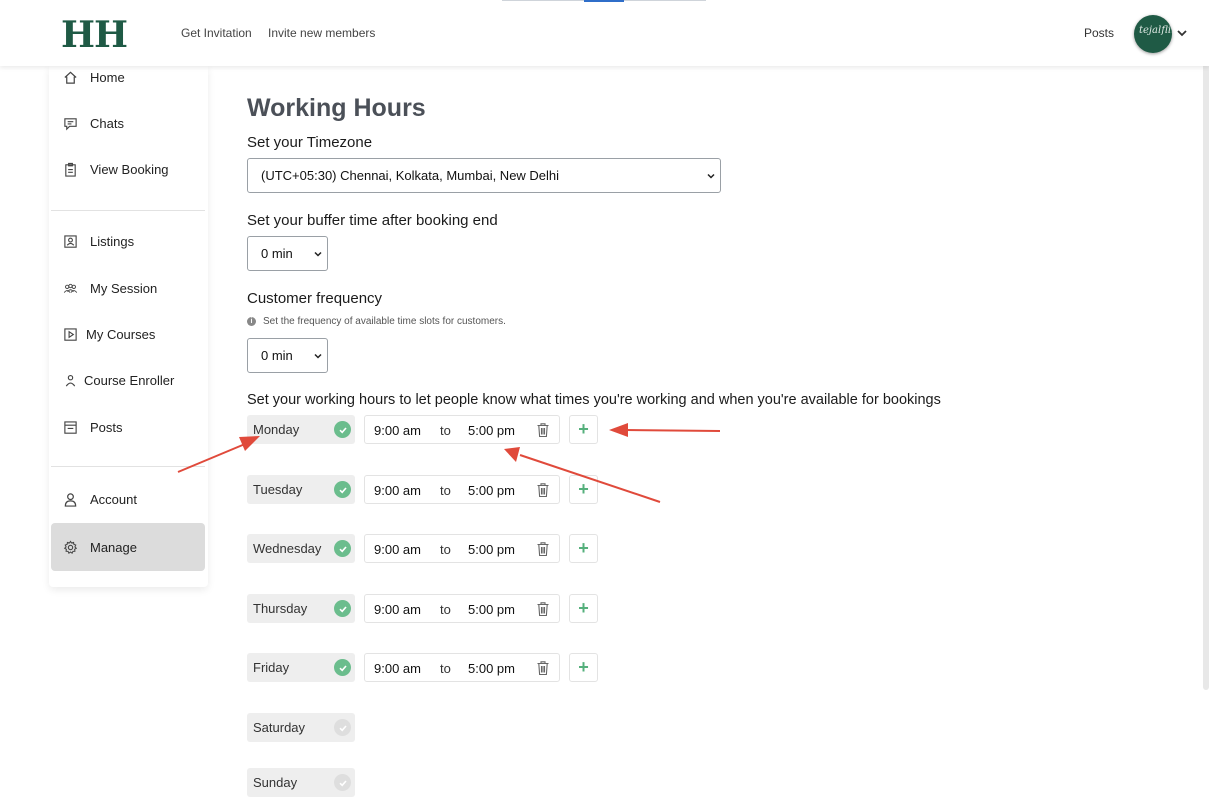 Image resolution: width=1209 pixels, height=806 pixels. I want to click on get-invitation-link: Get Invitation, so click(216, 33).